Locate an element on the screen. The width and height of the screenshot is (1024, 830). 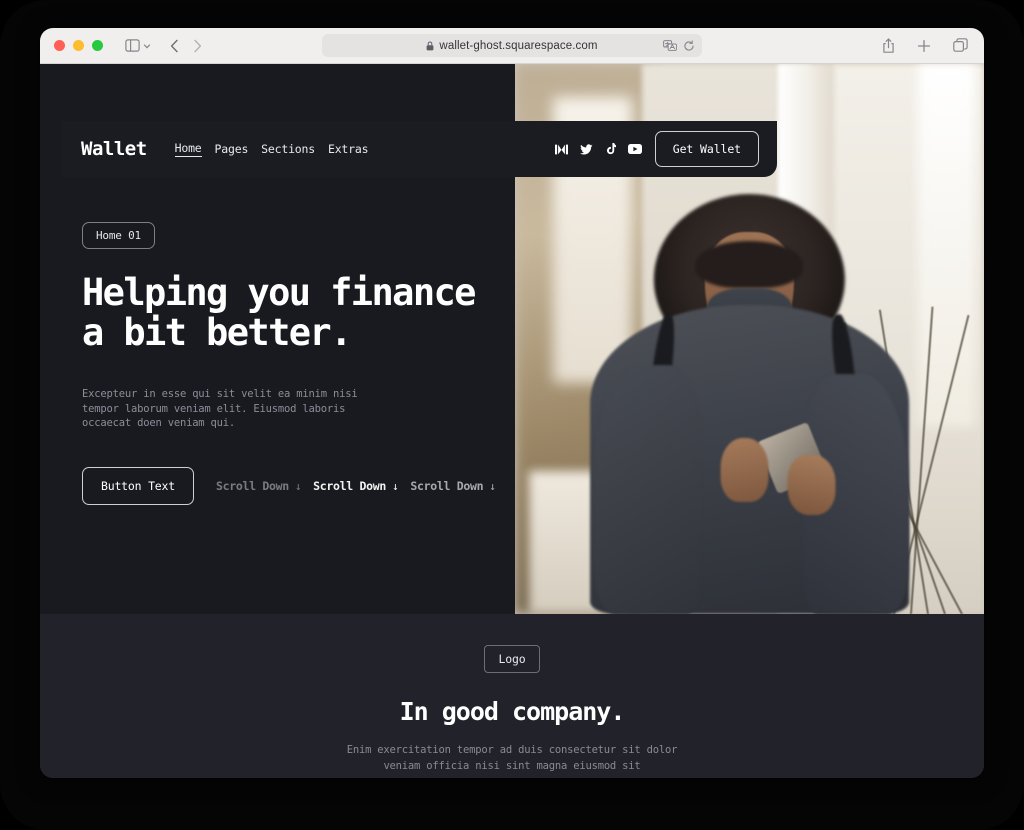
site-nav-actions: Get Wallet is located at coordinates (656, 149).